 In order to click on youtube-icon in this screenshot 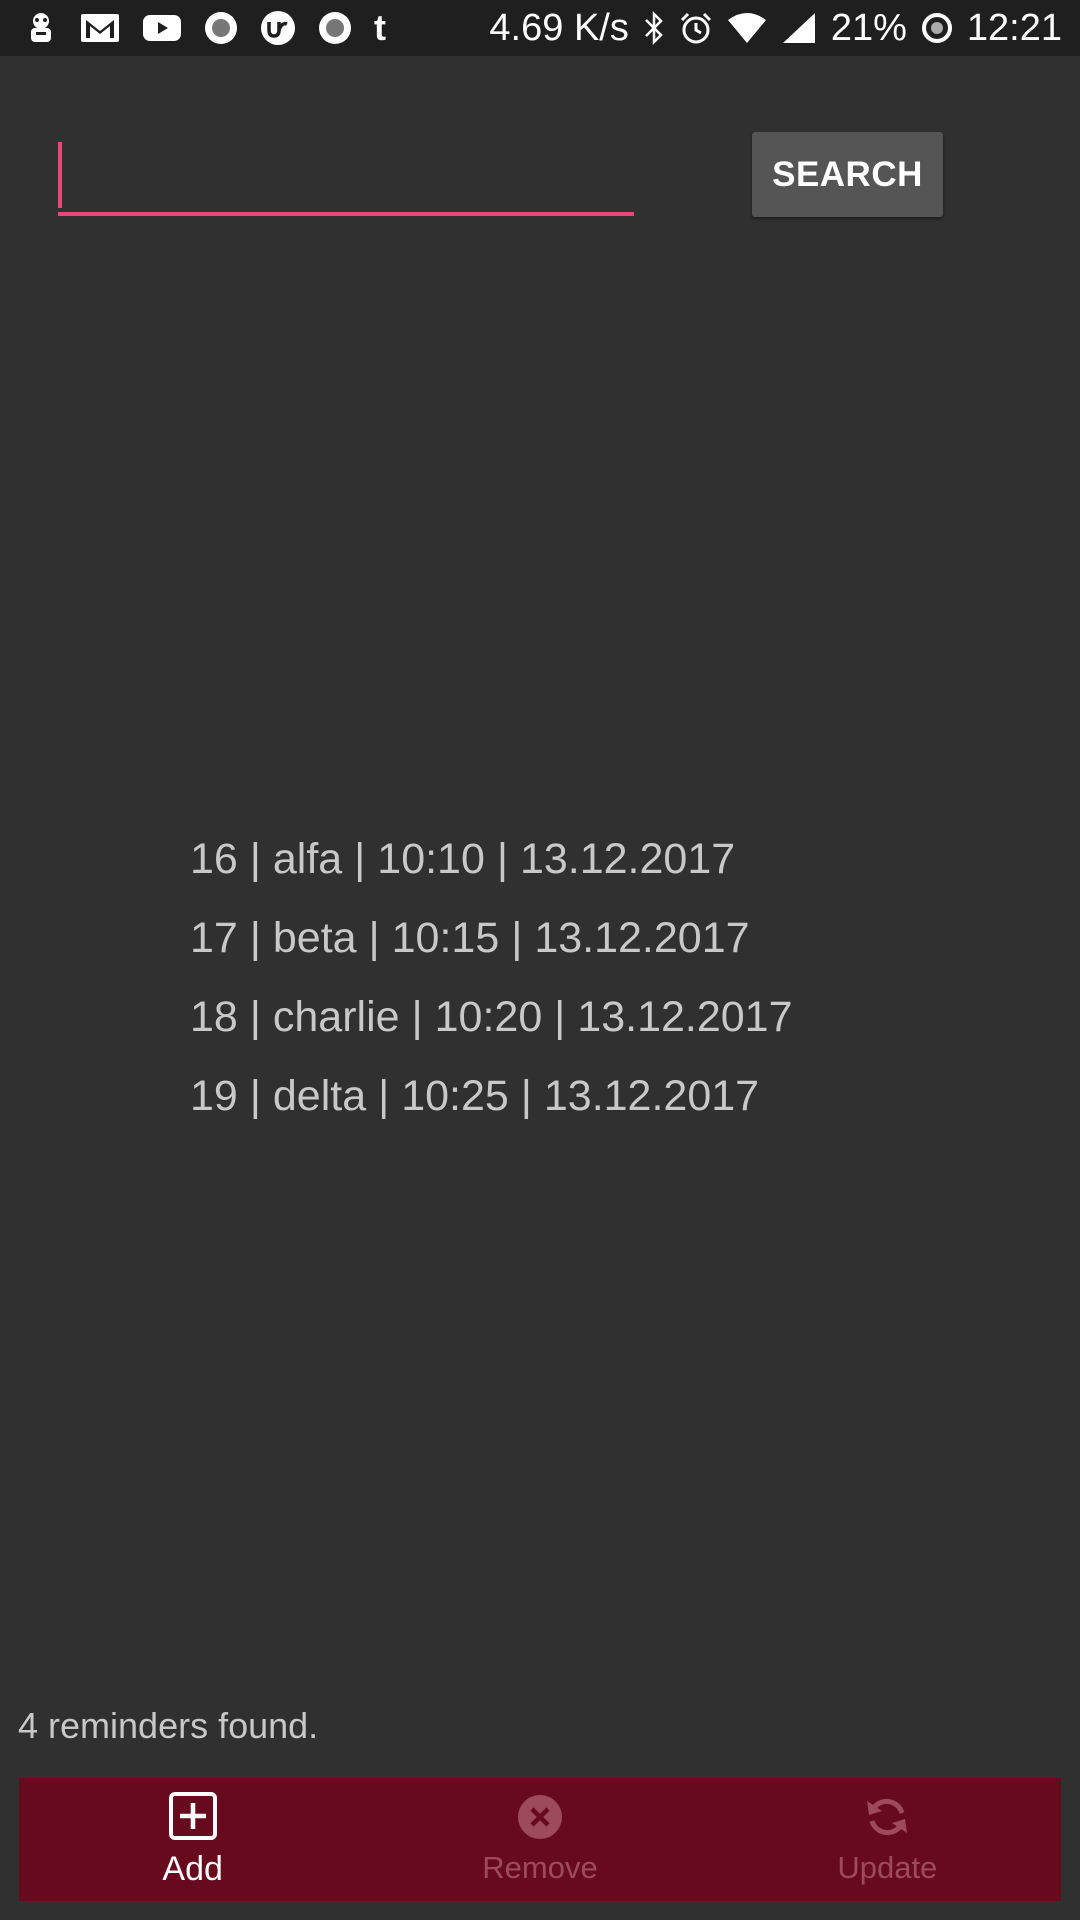, I will do `click(162, 28)`.